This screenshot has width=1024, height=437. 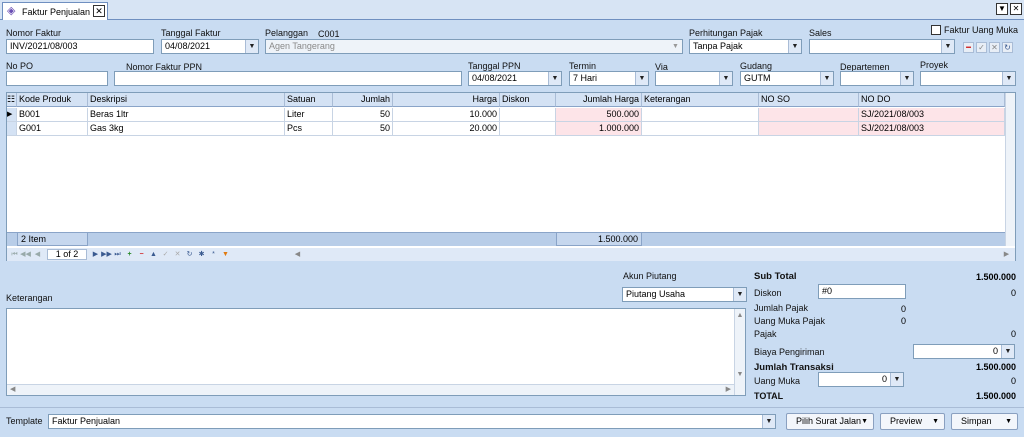 I want to click on perhitungan-pajak-select: Tanpa Pajak ▼, so click(x=745, y=46).